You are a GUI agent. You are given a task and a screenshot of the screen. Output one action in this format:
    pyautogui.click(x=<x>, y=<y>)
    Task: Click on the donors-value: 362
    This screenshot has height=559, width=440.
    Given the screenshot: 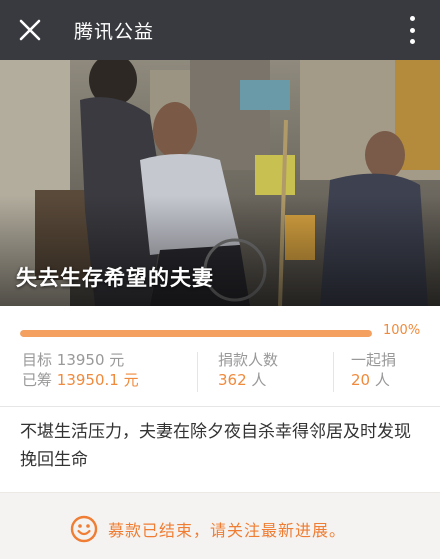 What is the action you would take?
    pyautogui.click(x=232, y=380)
    